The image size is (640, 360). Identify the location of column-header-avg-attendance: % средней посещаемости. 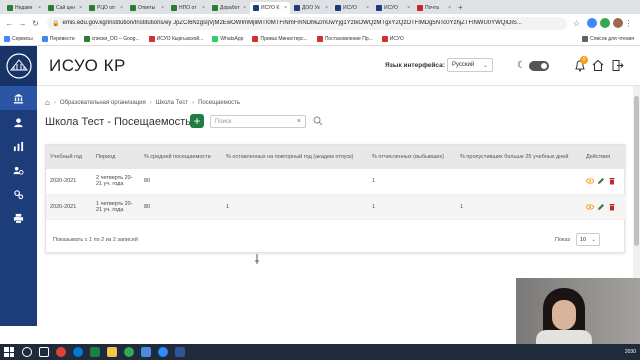
(181, 157).